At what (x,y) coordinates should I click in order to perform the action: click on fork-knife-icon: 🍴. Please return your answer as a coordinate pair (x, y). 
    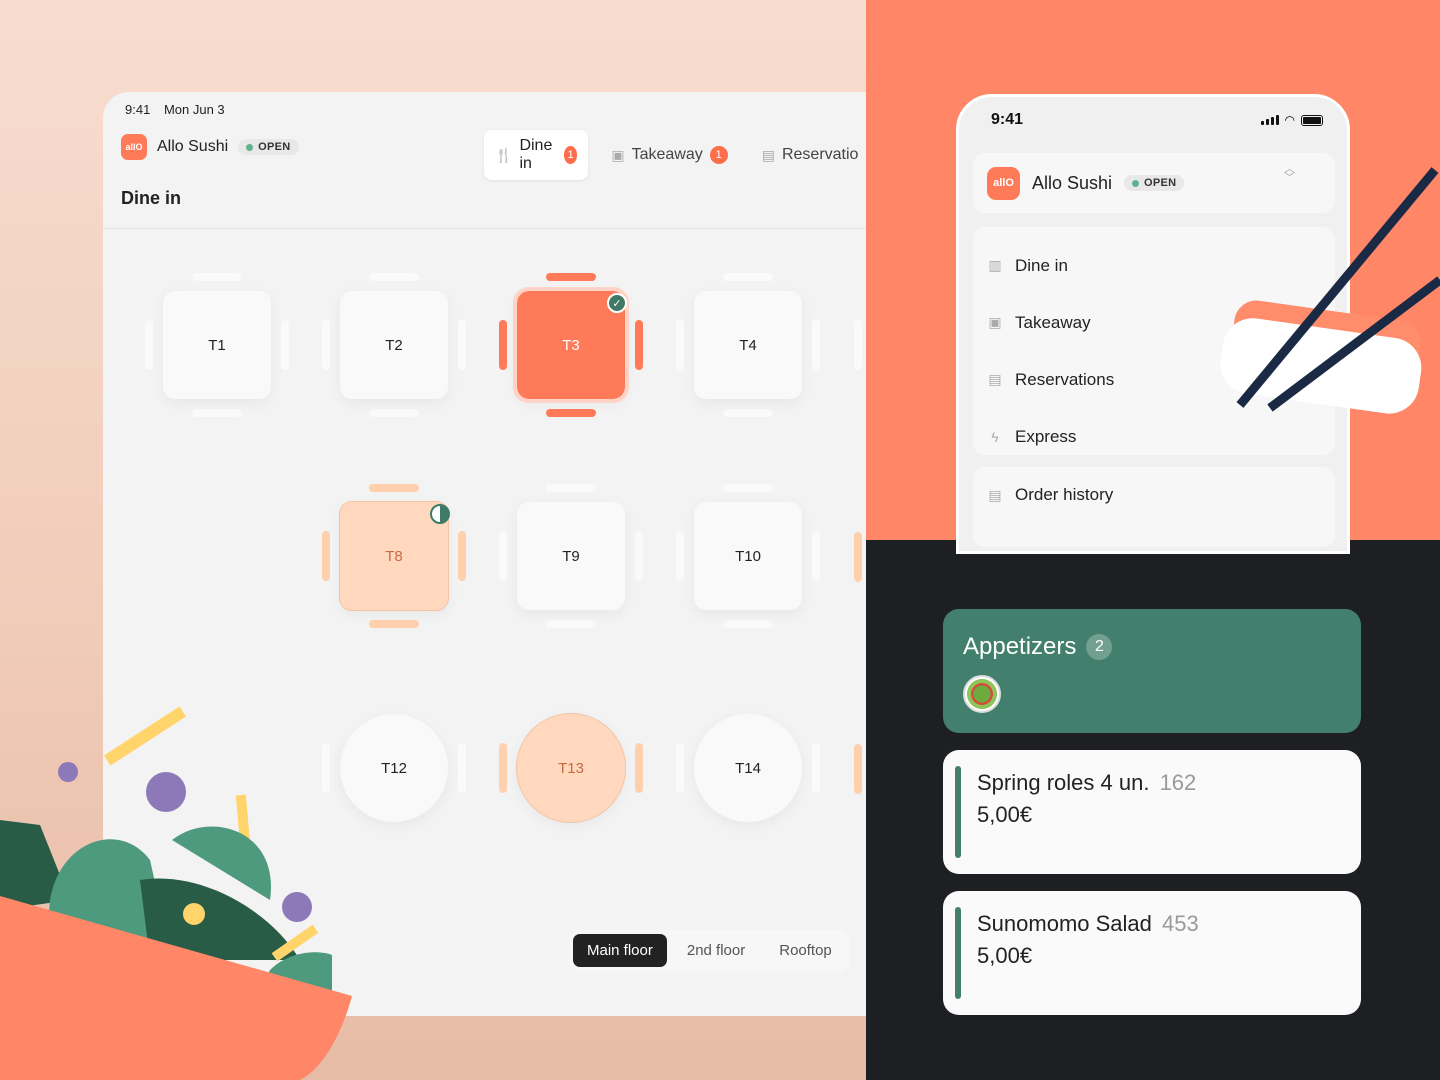
    Looking at the image, I should click on (504, 154).